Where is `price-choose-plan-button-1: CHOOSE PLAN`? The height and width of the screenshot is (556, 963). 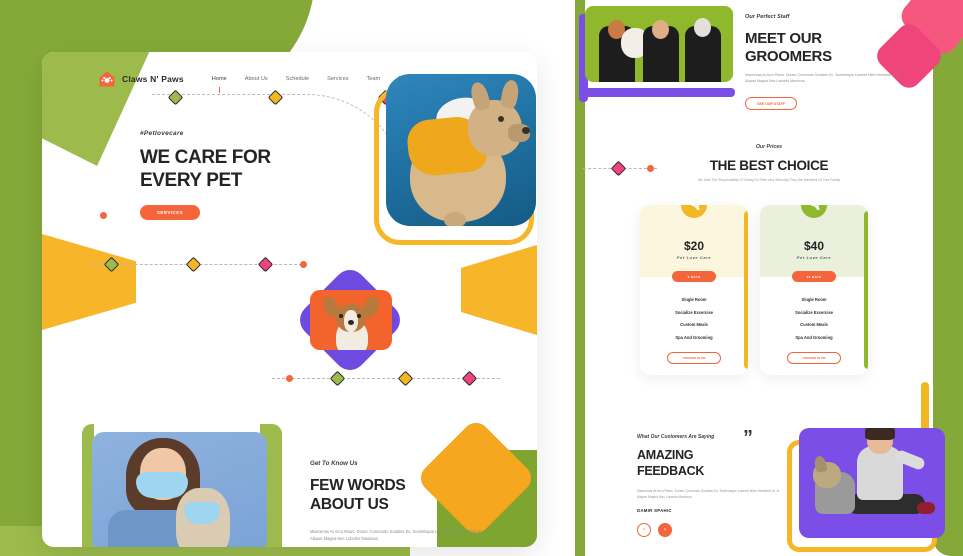
price-choose-plan-button-1: CHOOSE PLAN is located at coordinates (694, 358).